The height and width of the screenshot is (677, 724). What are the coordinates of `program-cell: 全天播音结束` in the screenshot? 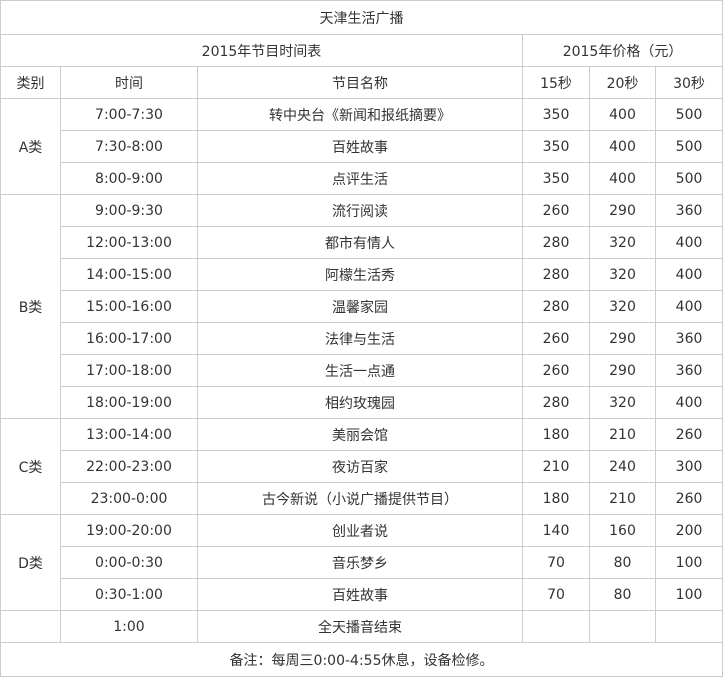 It's located at (360, 626).